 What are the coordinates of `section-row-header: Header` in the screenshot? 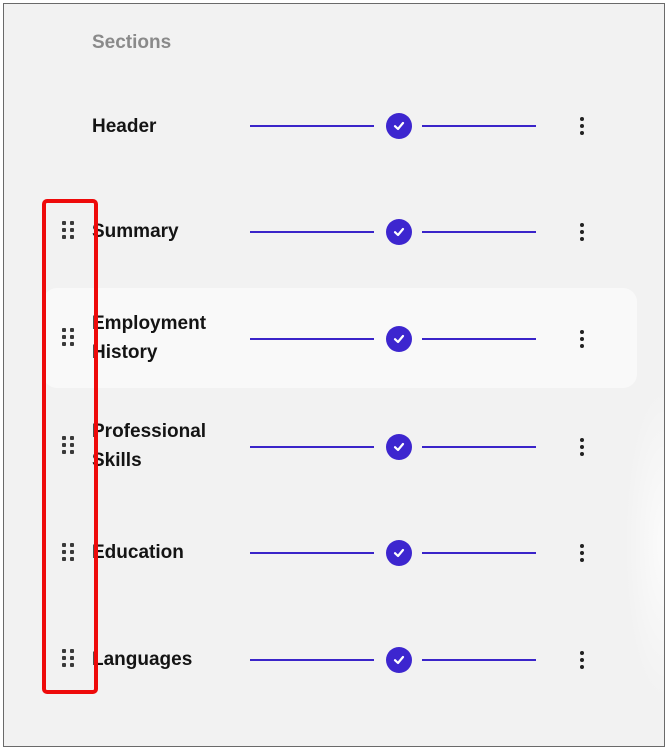 It's located at (334, 126).